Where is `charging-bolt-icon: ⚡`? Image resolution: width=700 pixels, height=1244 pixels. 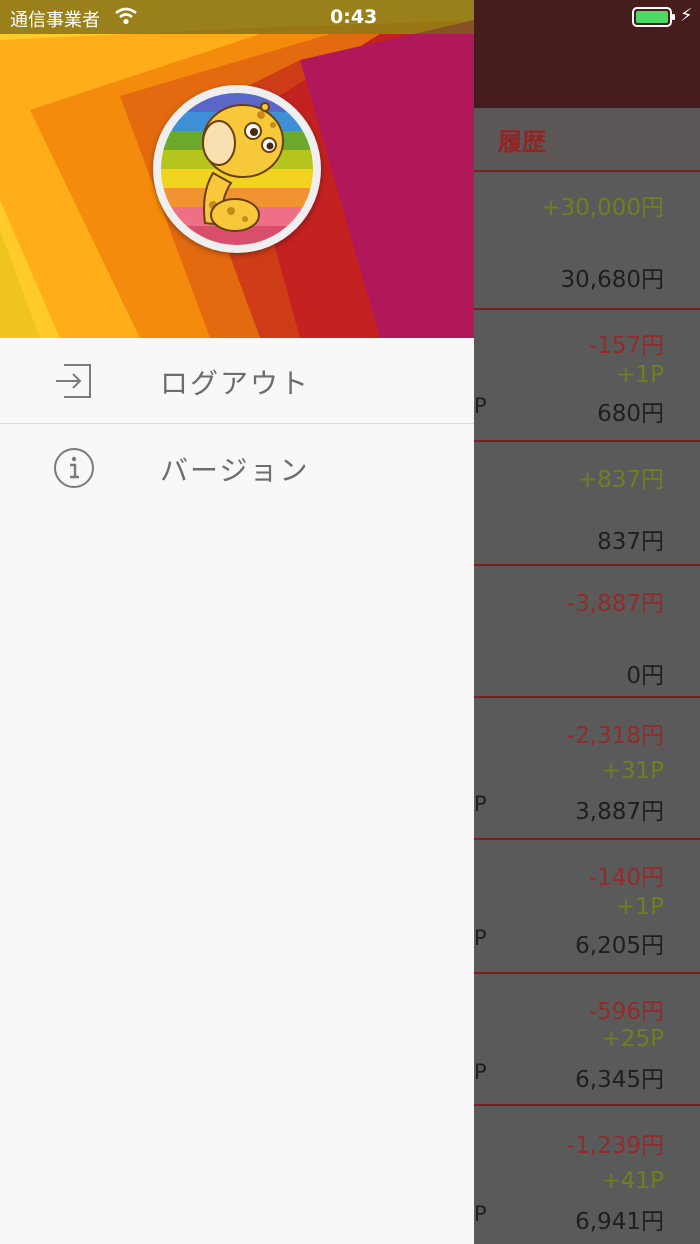
charging-bolt-icon: ⚡ is located at coordinates (686, 15).